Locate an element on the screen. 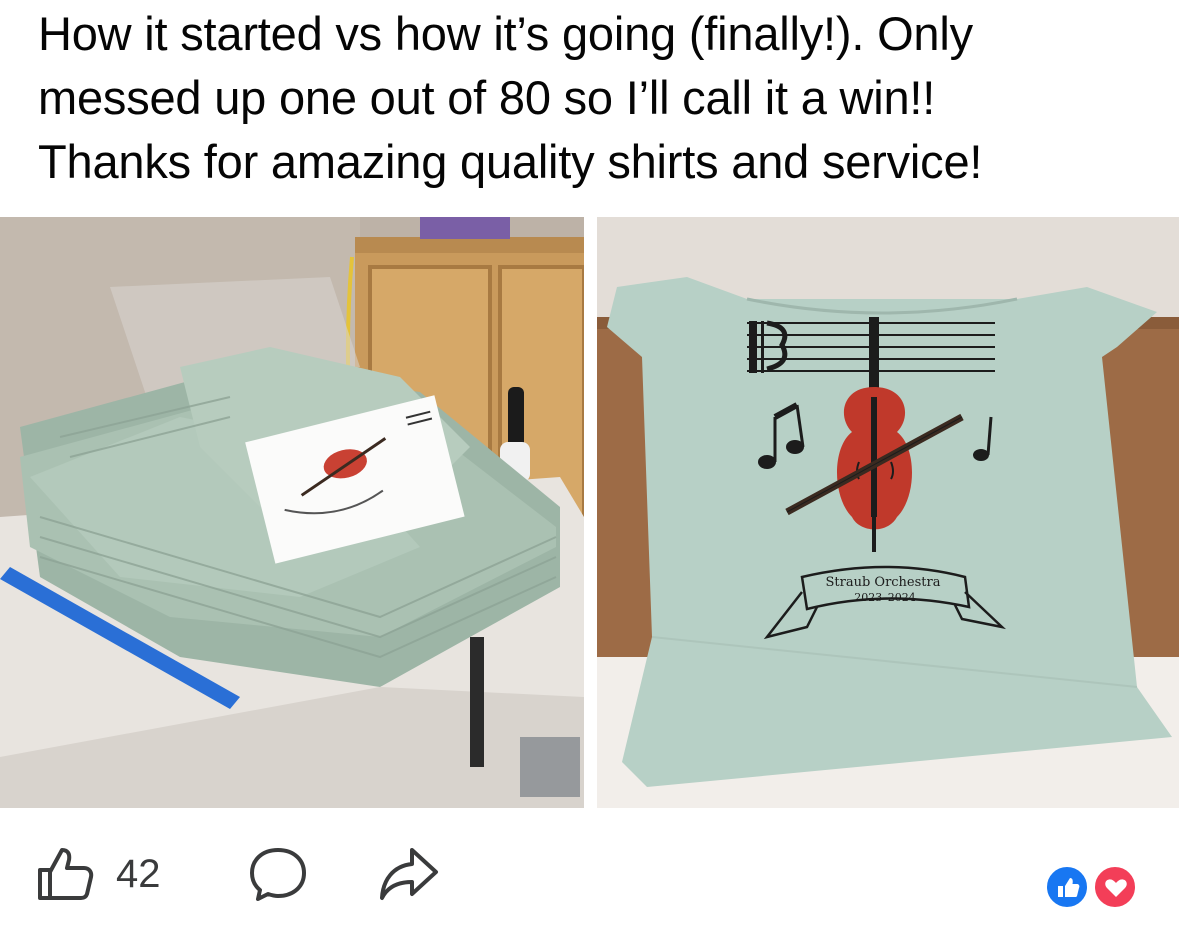  banner-line-2: 2023–2024 is located at coordinates (885, 597).